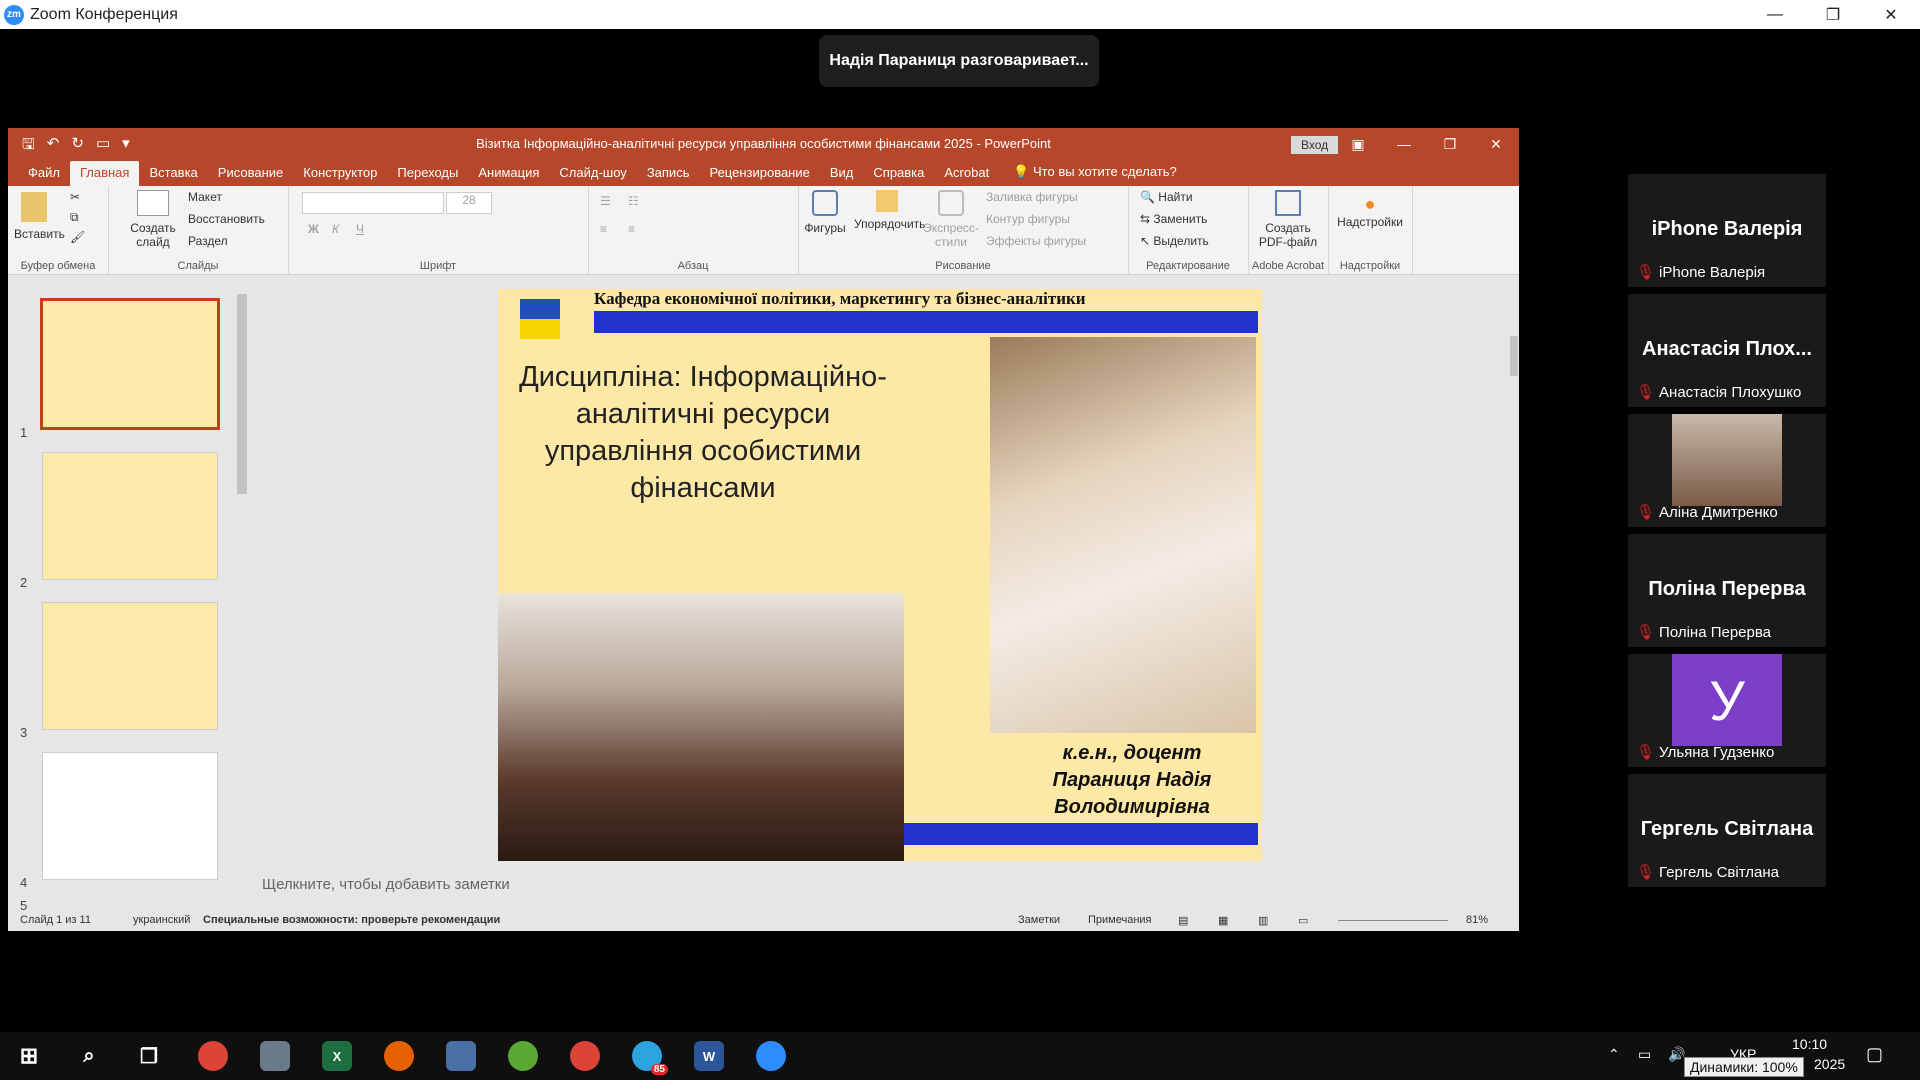 This screenshot has height=1080, width=1920. Describe the element at coordinates (1727, 710) in the screenshot. I see `participant-tile: У 🎙 Ульяна Гудзенко` at that location.